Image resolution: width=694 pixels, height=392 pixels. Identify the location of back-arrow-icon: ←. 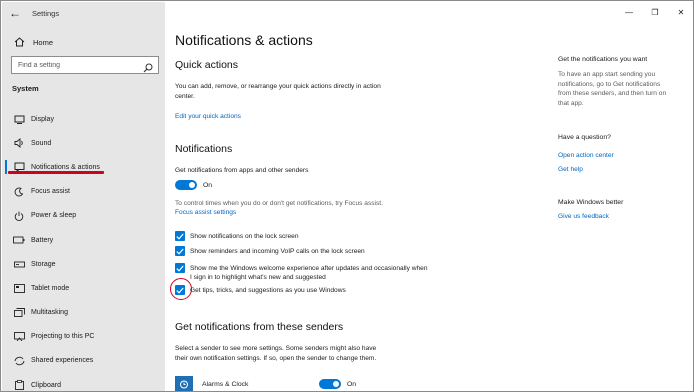
(15, 13).